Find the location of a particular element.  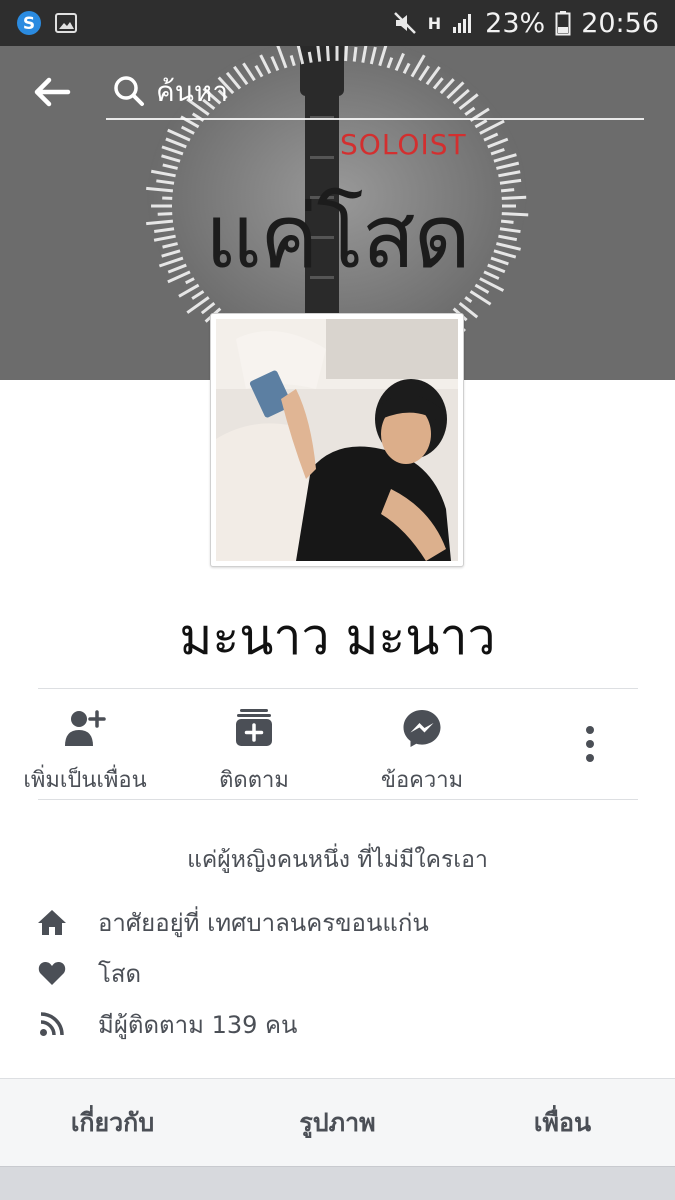

info-row-followers: มีผู้ติดตาม 139 คน is located at coordinates (166, 1024).